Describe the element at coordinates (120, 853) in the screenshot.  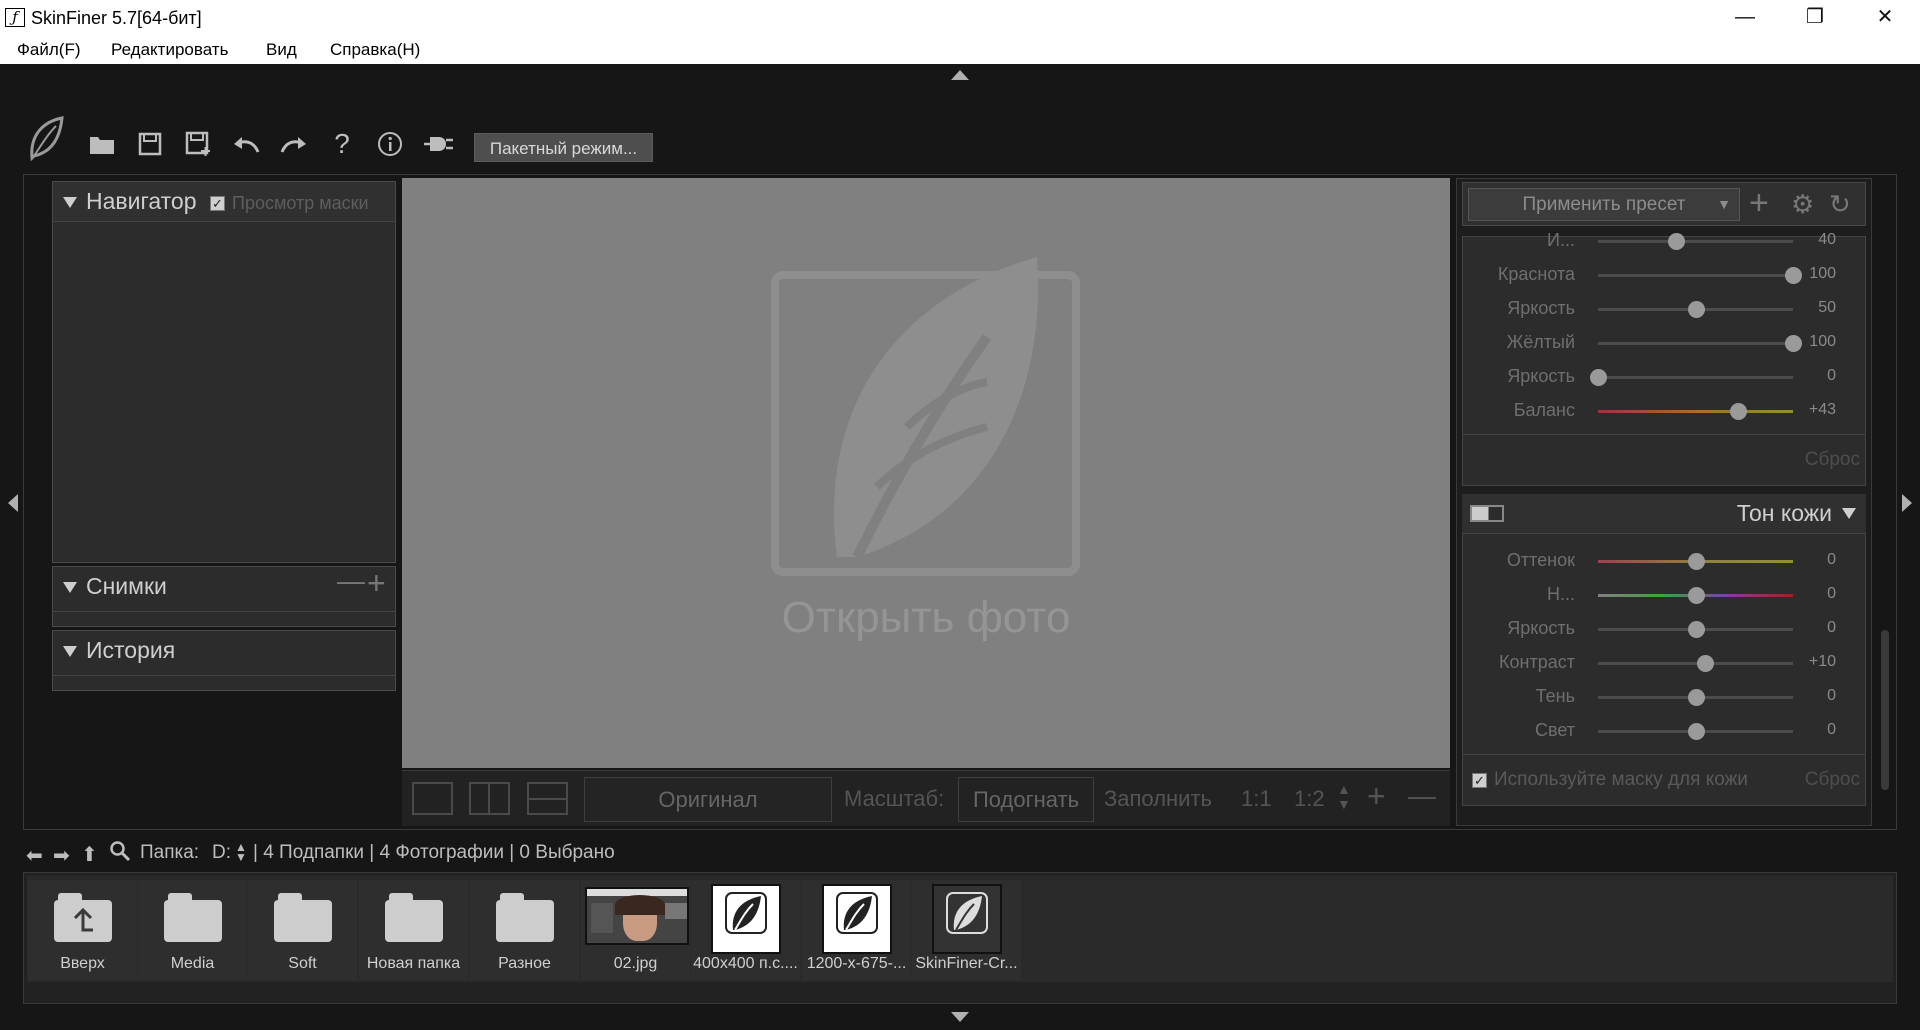
I see `search-icon` at that location.